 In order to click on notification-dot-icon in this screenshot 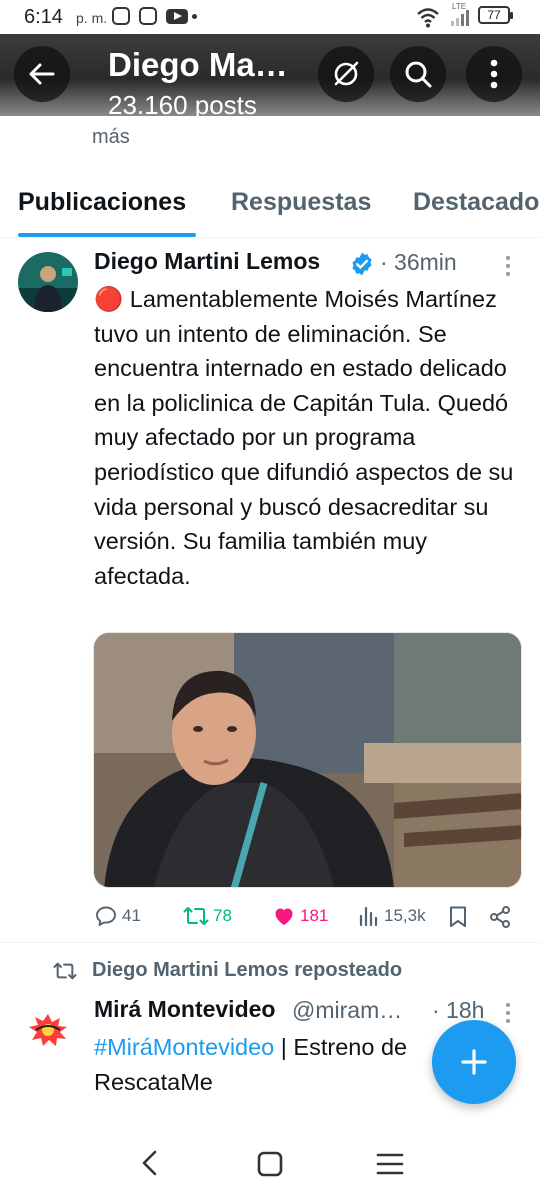, I will do `click(194, 16)`.